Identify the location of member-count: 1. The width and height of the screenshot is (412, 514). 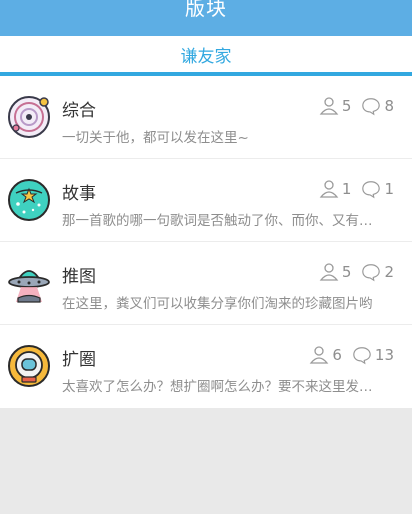
(346, 189).